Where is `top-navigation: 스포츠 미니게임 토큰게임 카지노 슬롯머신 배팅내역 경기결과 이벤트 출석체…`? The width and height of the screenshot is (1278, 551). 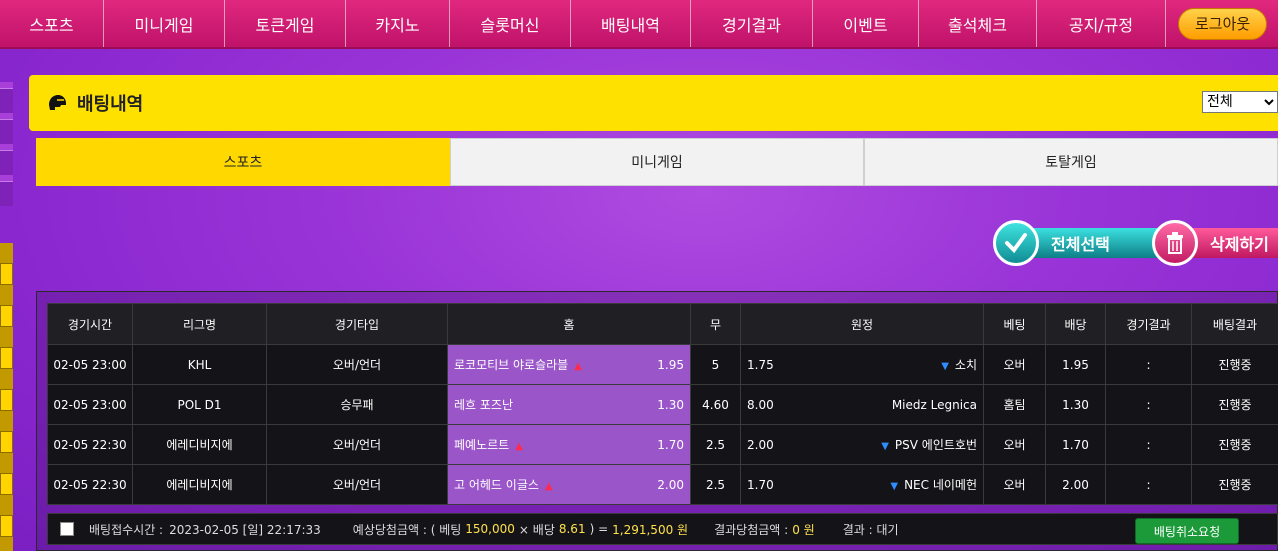 top-navigation: 스포츠 미니게임 토큰게임 카지노 슬롯머신 배팅내역 경기결과 이벤트 출석체… is located at coordinates (639, 24).